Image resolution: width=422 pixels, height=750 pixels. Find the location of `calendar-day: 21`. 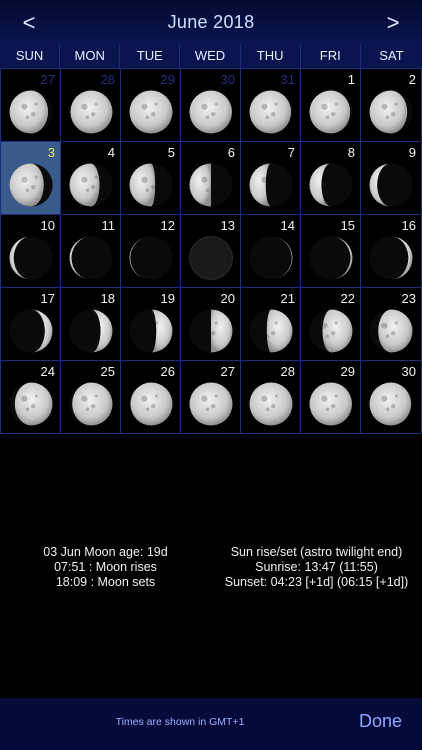

calendar-day: 21 is located at coordinates (271, 324).